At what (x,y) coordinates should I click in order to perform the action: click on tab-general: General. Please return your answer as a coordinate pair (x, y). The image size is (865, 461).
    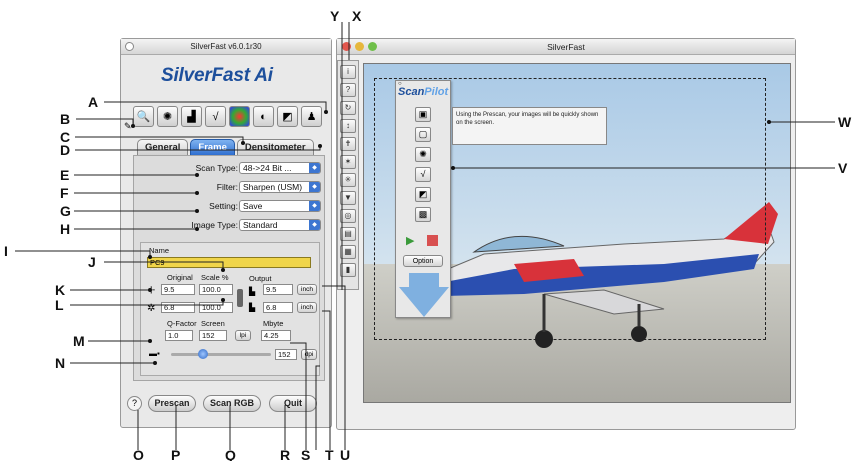
    Looking at the image, I should click on (163, 147).